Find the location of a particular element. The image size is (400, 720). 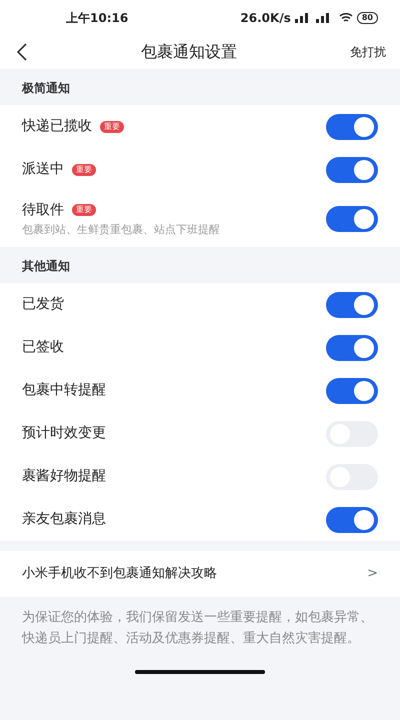

chevron-icon: > is located at coordinates (372, 574).